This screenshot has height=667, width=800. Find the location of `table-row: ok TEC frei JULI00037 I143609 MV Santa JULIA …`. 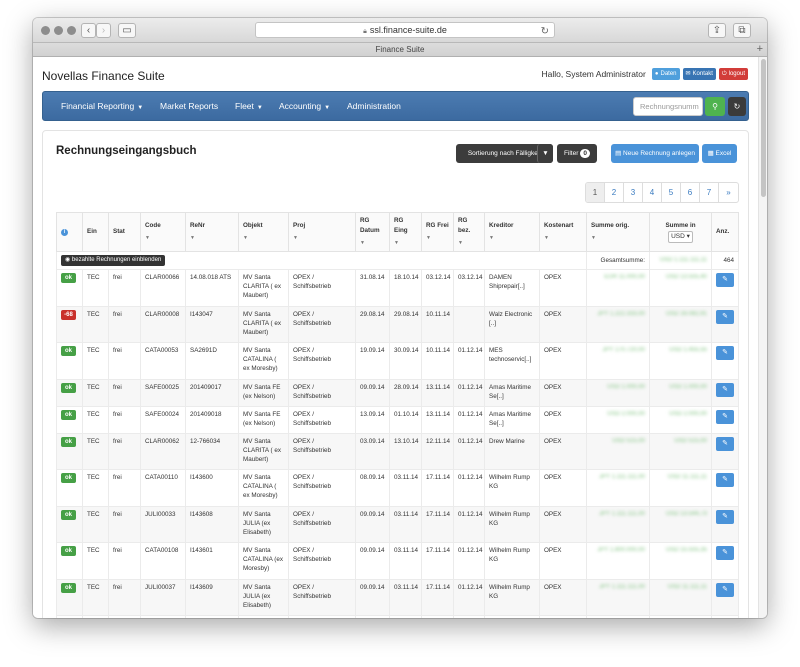

table-row: ok TEC frei JULI00037 I143609 MV Santa JULIA … is located at coordinates (397, 597).